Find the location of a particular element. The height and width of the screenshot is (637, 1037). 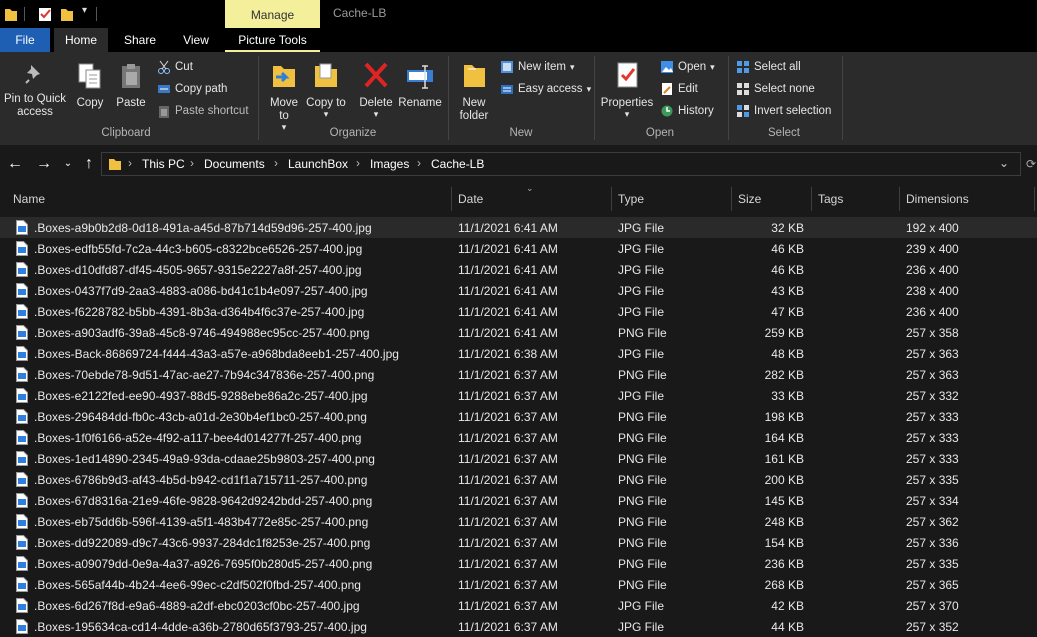

paste-shortcut-button: Paste shortcut is located at coordinates (203, 111).